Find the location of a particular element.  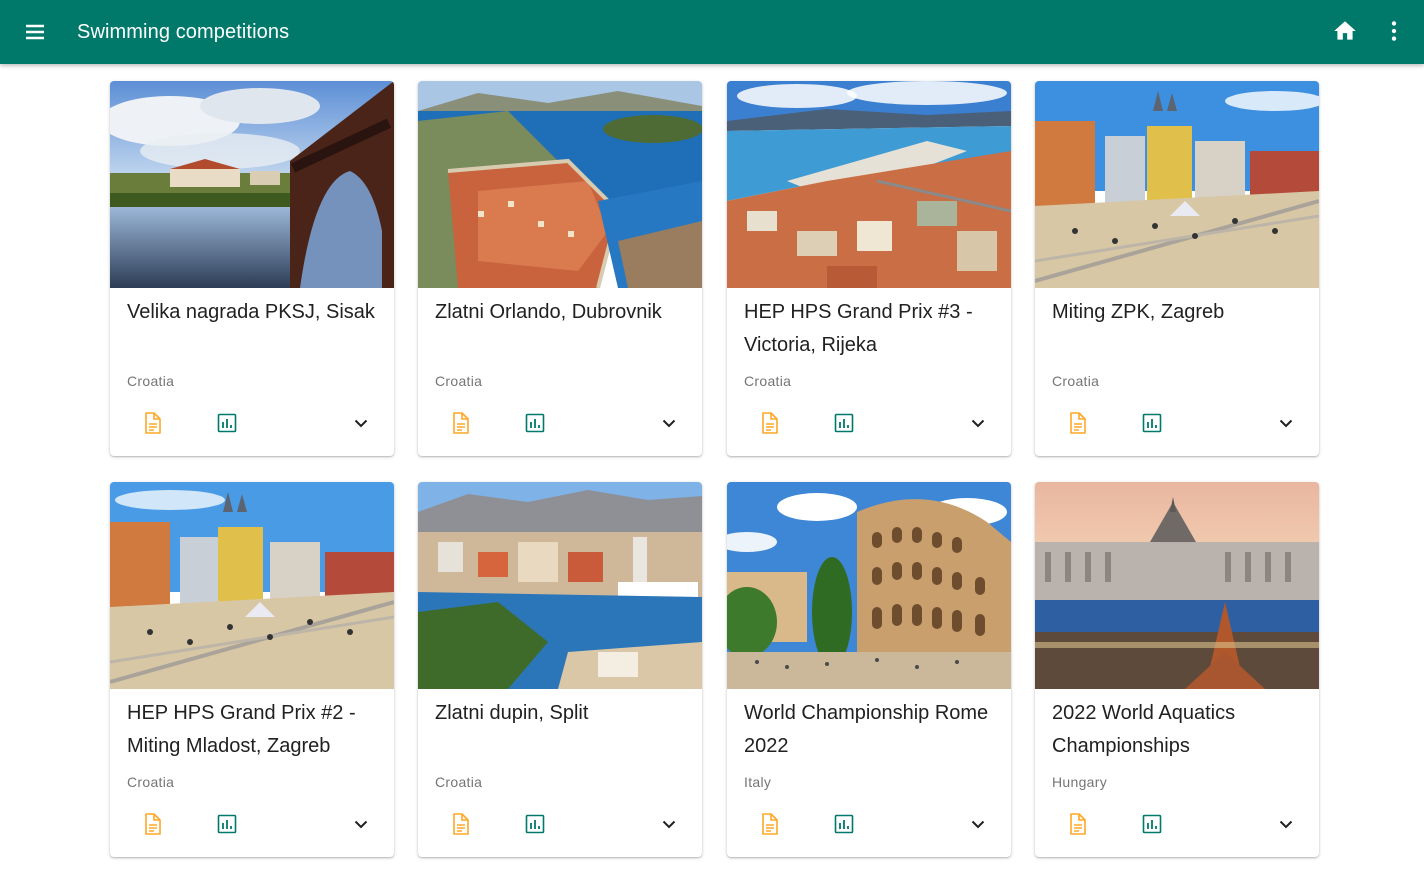

competition-title: Zlatni Orlando, Dubrovnik is located at coordinates (548, 312).